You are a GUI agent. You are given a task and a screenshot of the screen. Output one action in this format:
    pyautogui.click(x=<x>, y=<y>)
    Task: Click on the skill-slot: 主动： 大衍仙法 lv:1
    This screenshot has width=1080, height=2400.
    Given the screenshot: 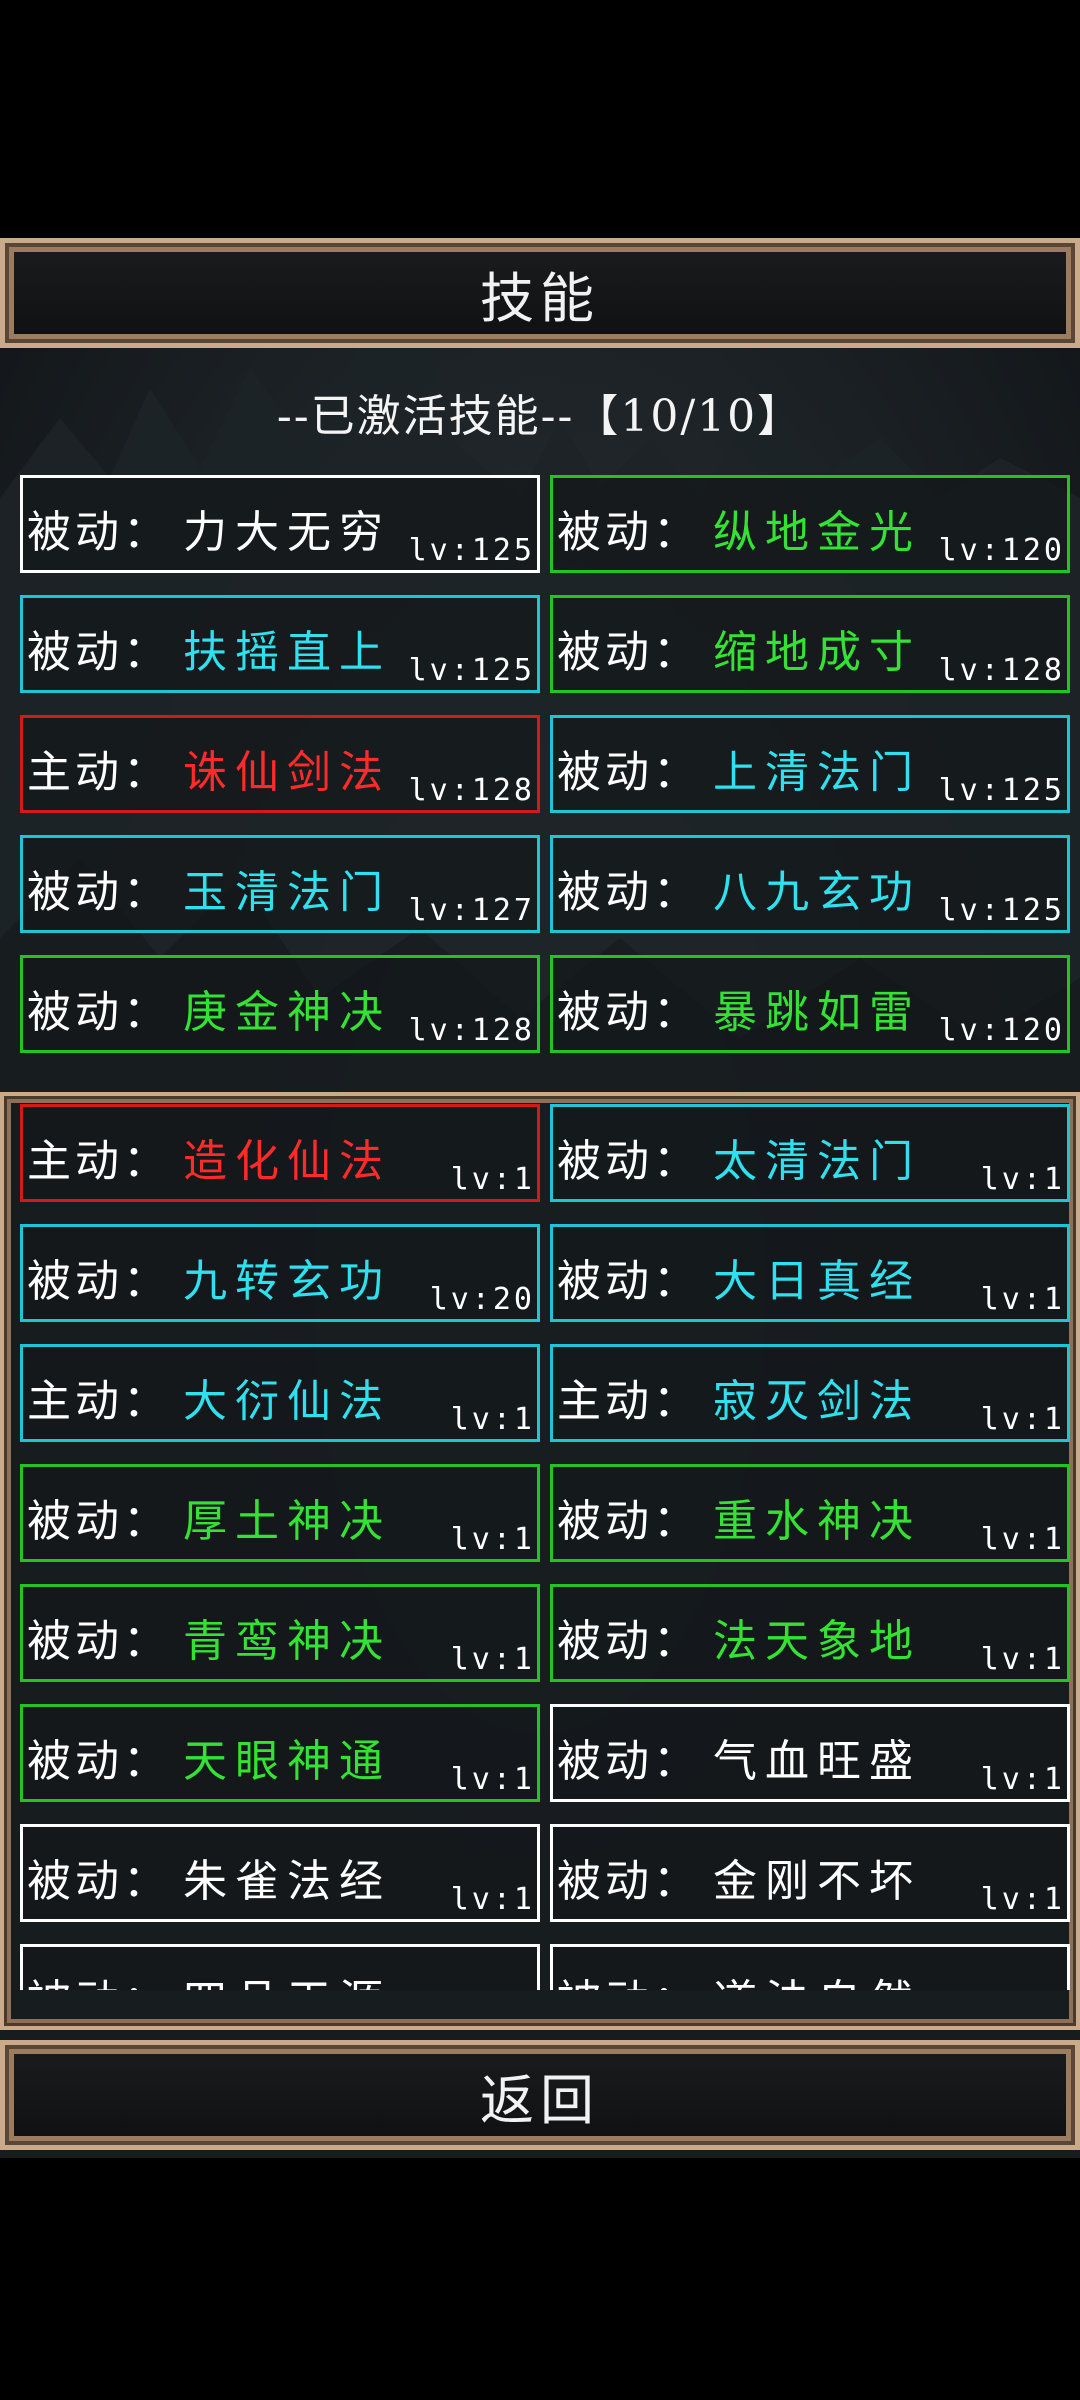 What is the action you would take?
    pyautogui.click(x=280, y=1393)
    